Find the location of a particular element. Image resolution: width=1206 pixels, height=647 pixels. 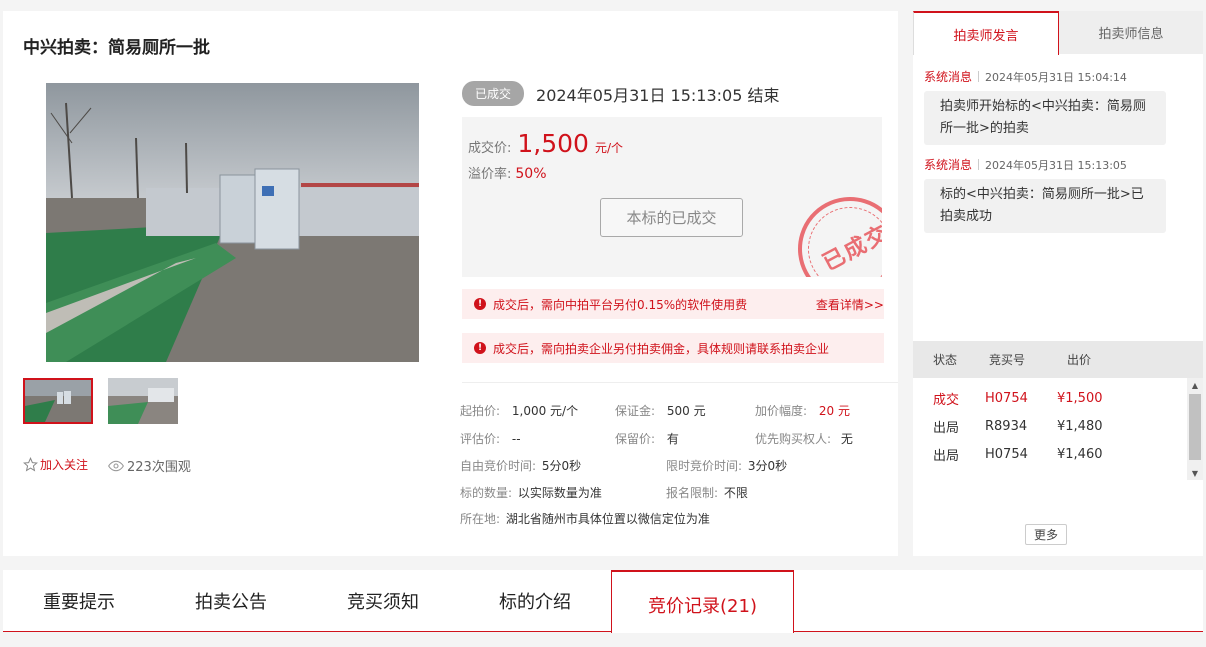

free-bid-time: 自由竞价时间: 5分0秒 is located at coordinates (520, 465).